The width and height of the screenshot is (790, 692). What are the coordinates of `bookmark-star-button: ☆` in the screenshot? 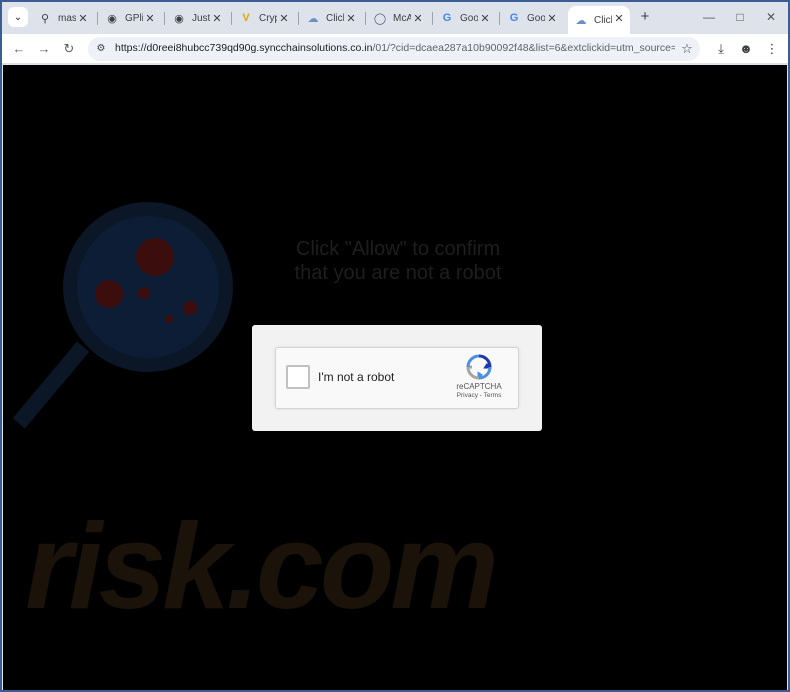 It's located at (687, 49).